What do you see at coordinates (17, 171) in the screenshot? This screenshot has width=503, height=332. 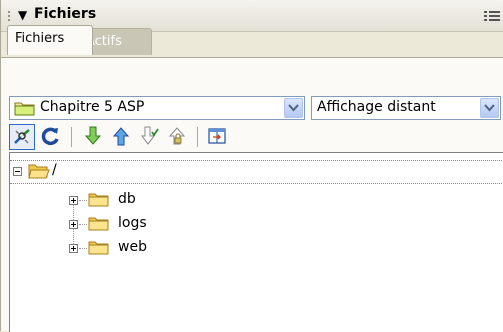 I see `collapse-toggle-icon` at bounding box center [17, 171].